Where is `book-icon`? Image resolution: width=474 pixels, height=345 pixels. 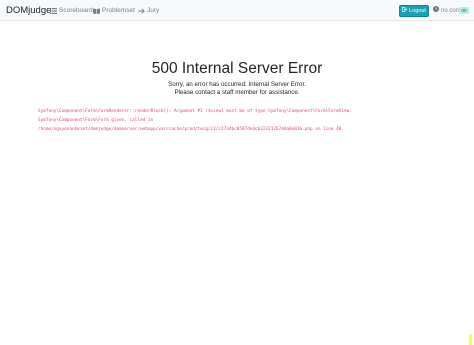 book-icon is located at coordinates (96, 11).